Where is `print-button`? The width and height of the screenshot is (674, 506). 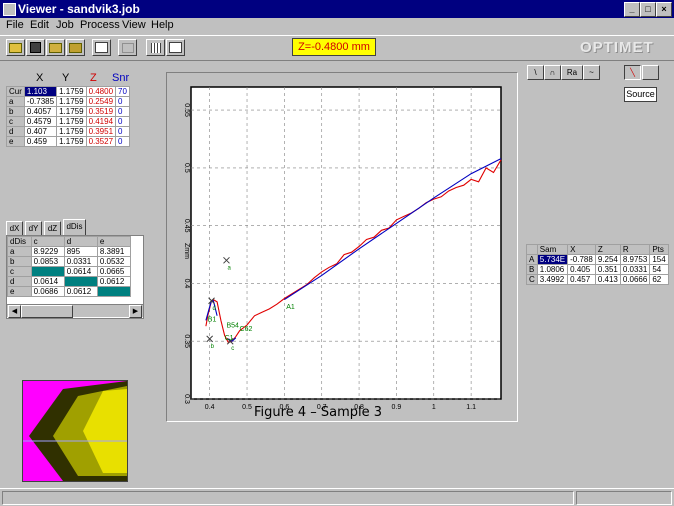
print-button is located at coordinates (101, 47).